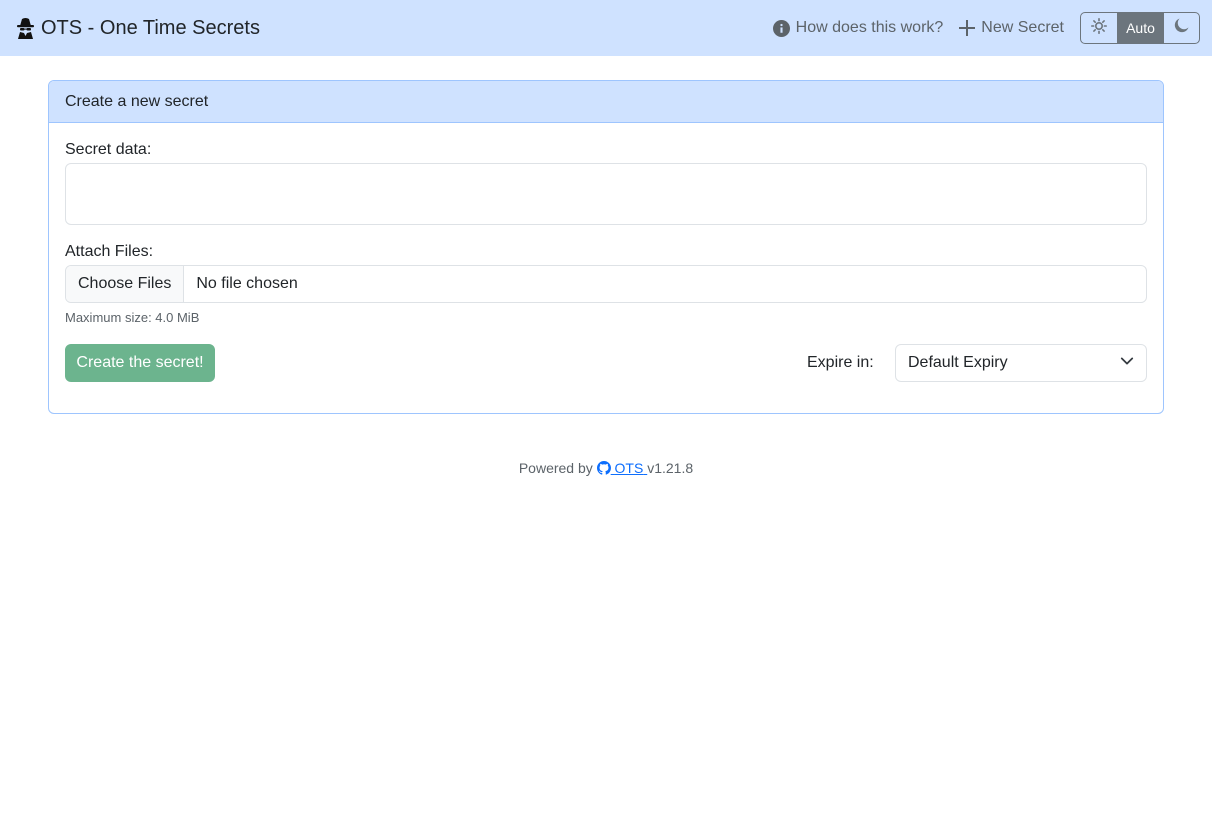 Image resolution: width=1212 pixels, height=815 pixels. What do you see at coordinates (140, 363) in the screenshot?
I see `create-secret-button: Create the secret!` at bounding box center [140, 363].